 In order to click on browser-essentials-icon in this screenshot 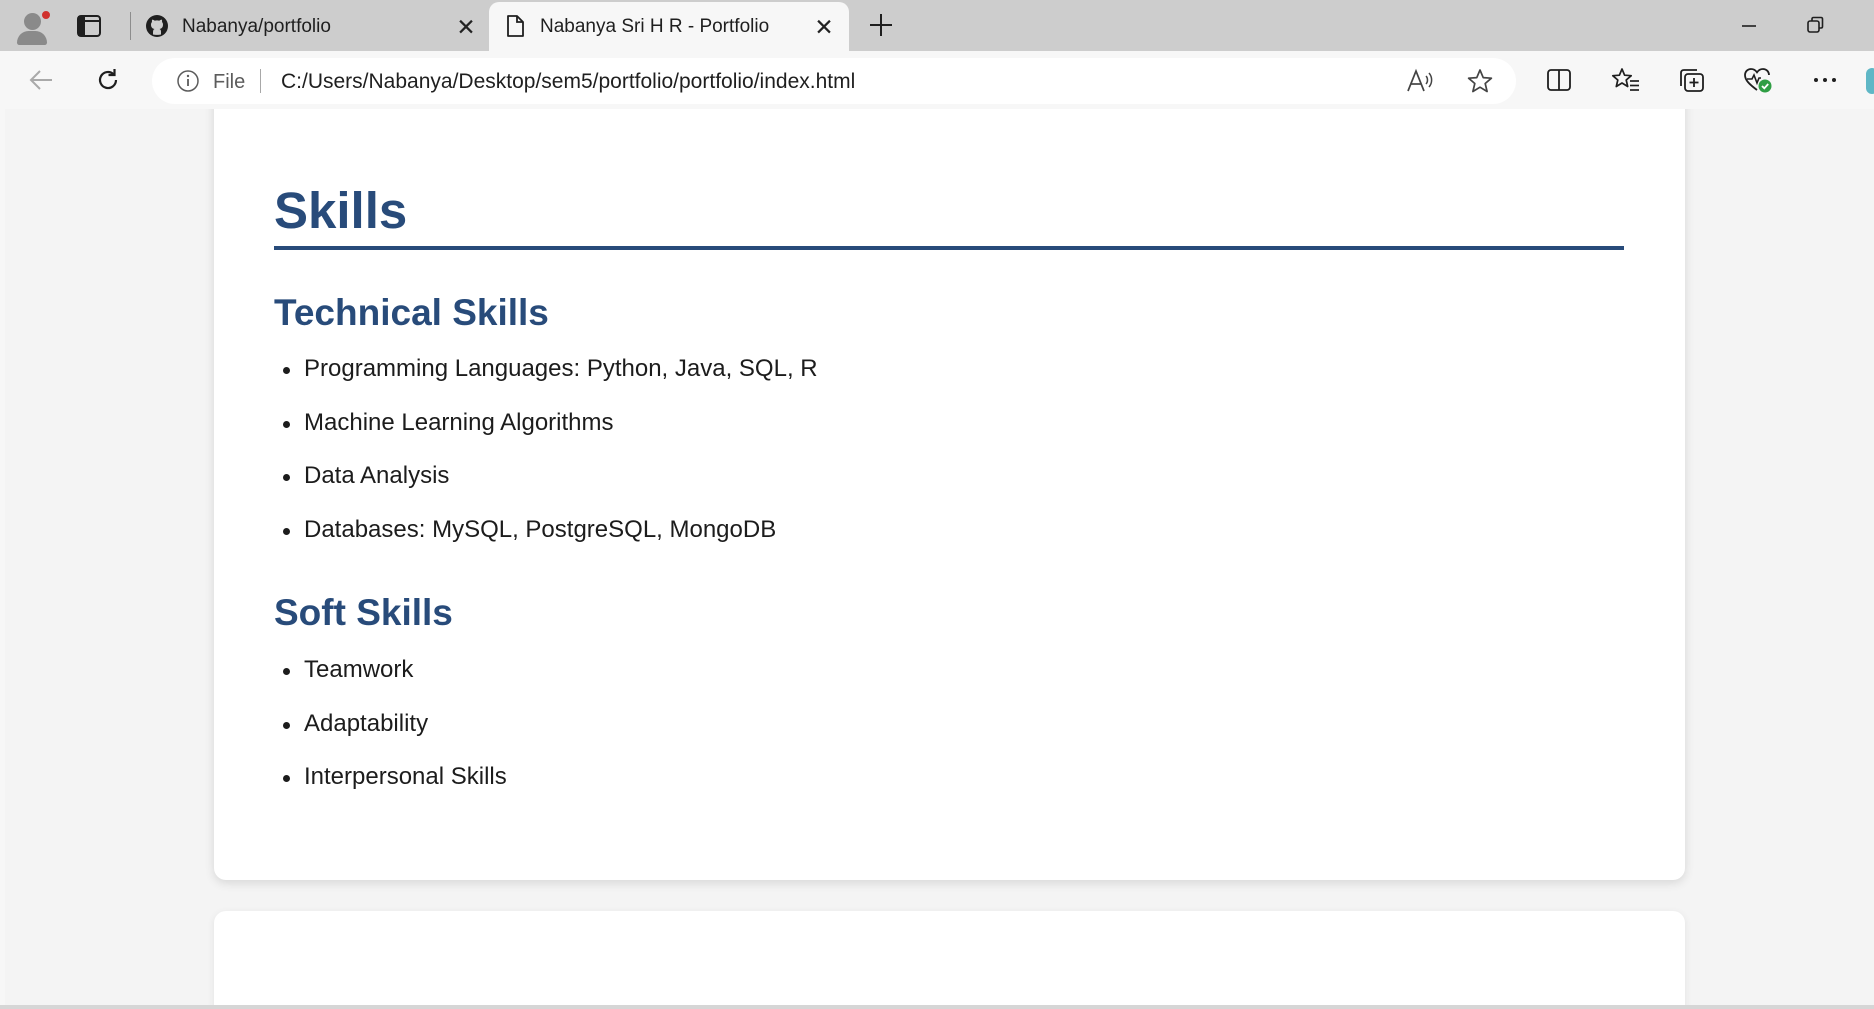, I will do `click(1758, 80)`.